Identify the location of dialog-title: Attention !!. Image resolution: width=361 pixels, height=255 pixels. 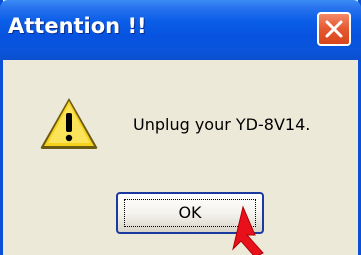
(77, 26).